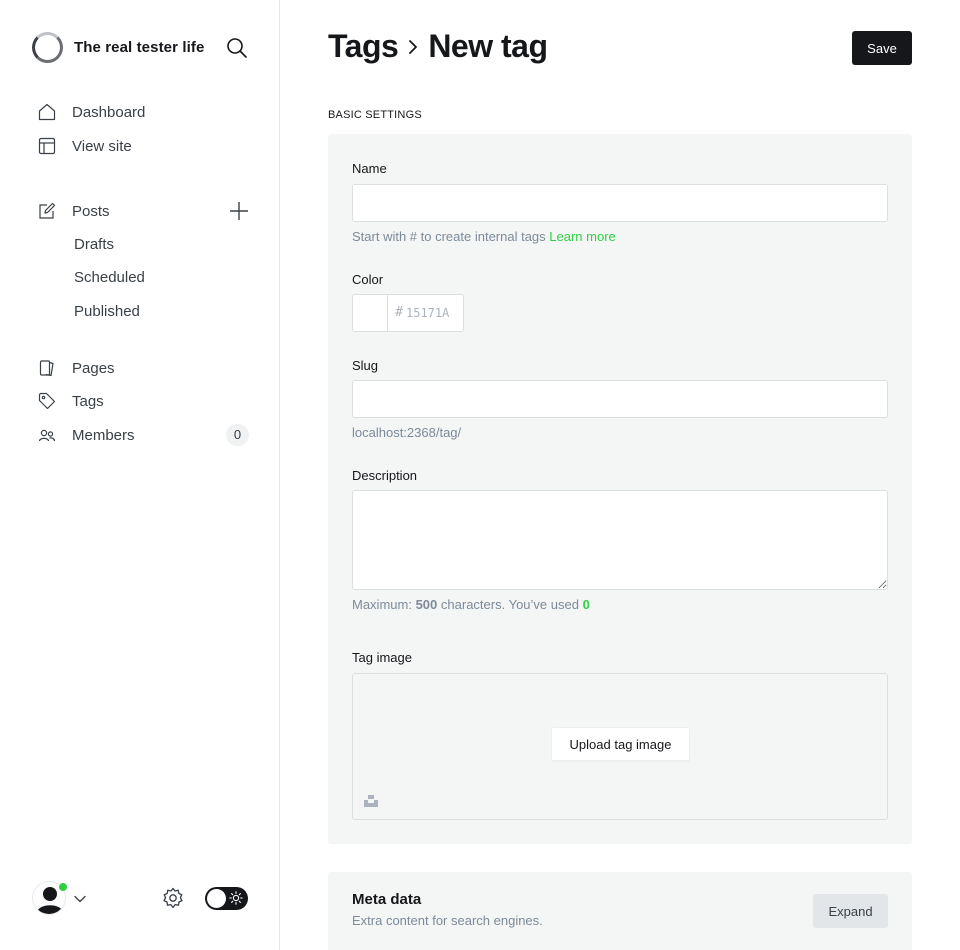 The width and height of the screenshot is (960, 950). What do you see at coordinates (236, 898) in the screenshot?
I see `sun-icon` at bounding box center [236, 898].